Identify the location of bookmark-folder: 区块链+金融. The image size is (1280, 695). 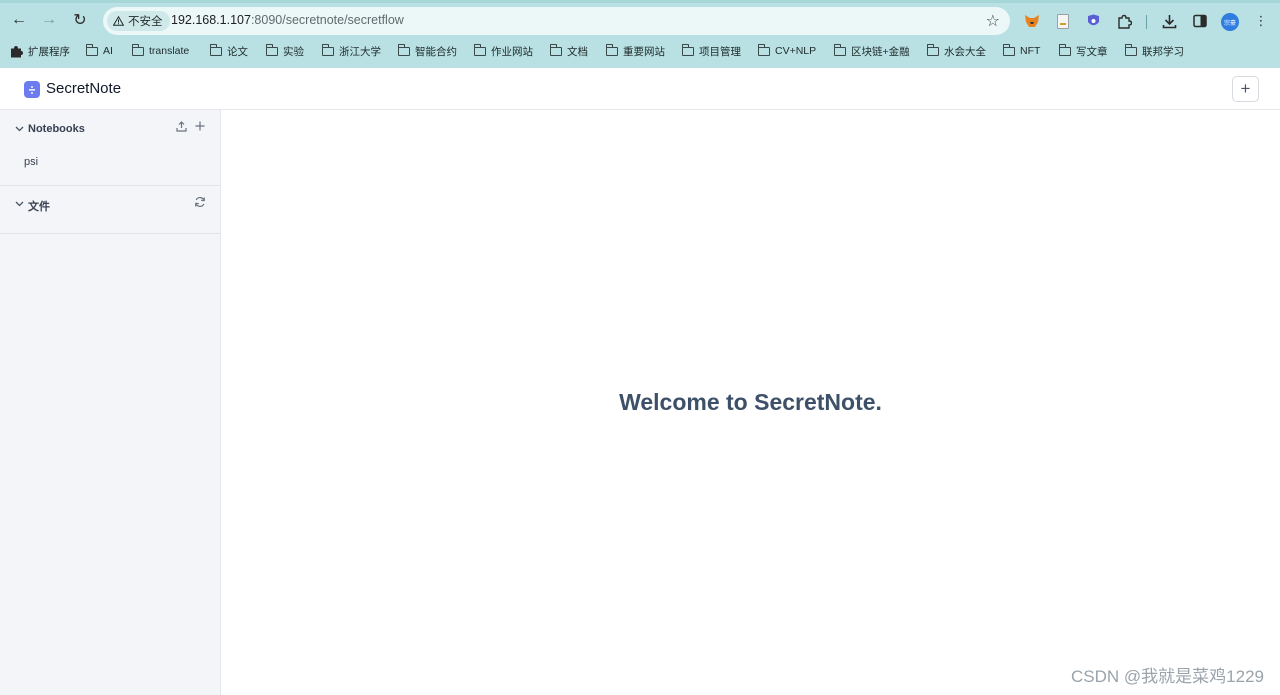
(871, 51).